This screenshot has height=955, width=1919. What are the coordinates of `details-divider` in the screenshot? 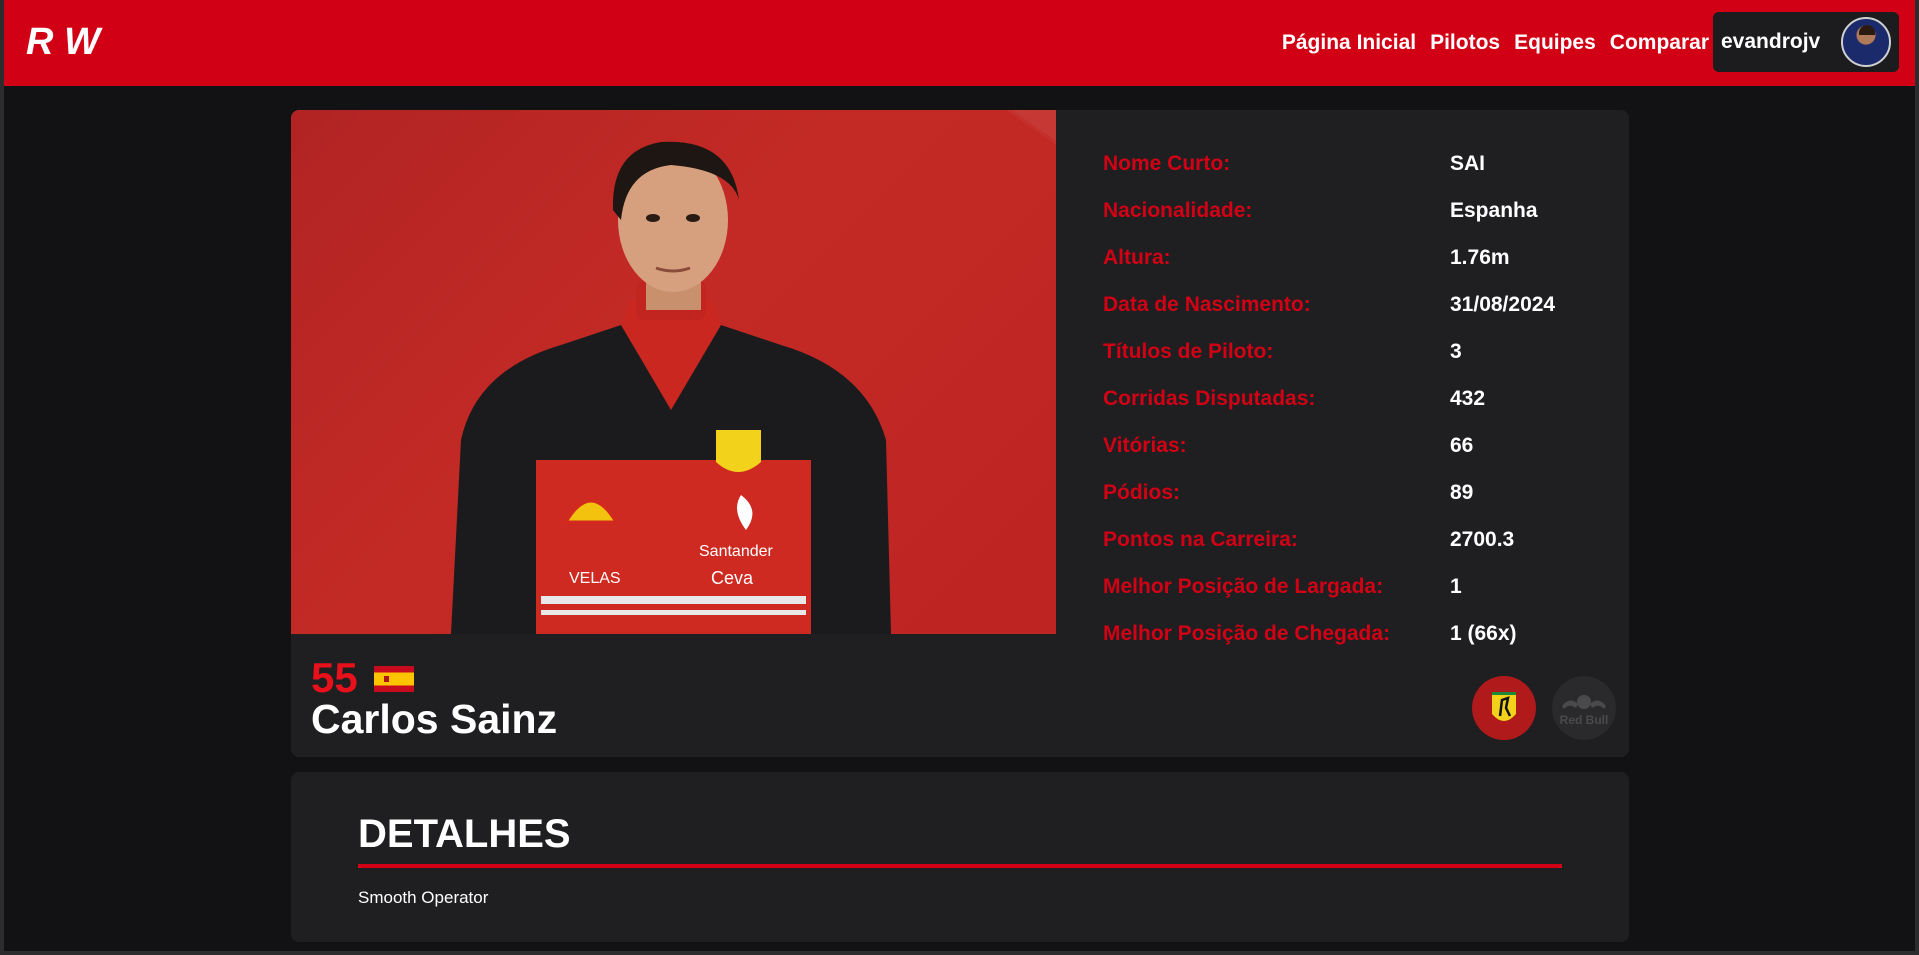 It's located at (960, 866).